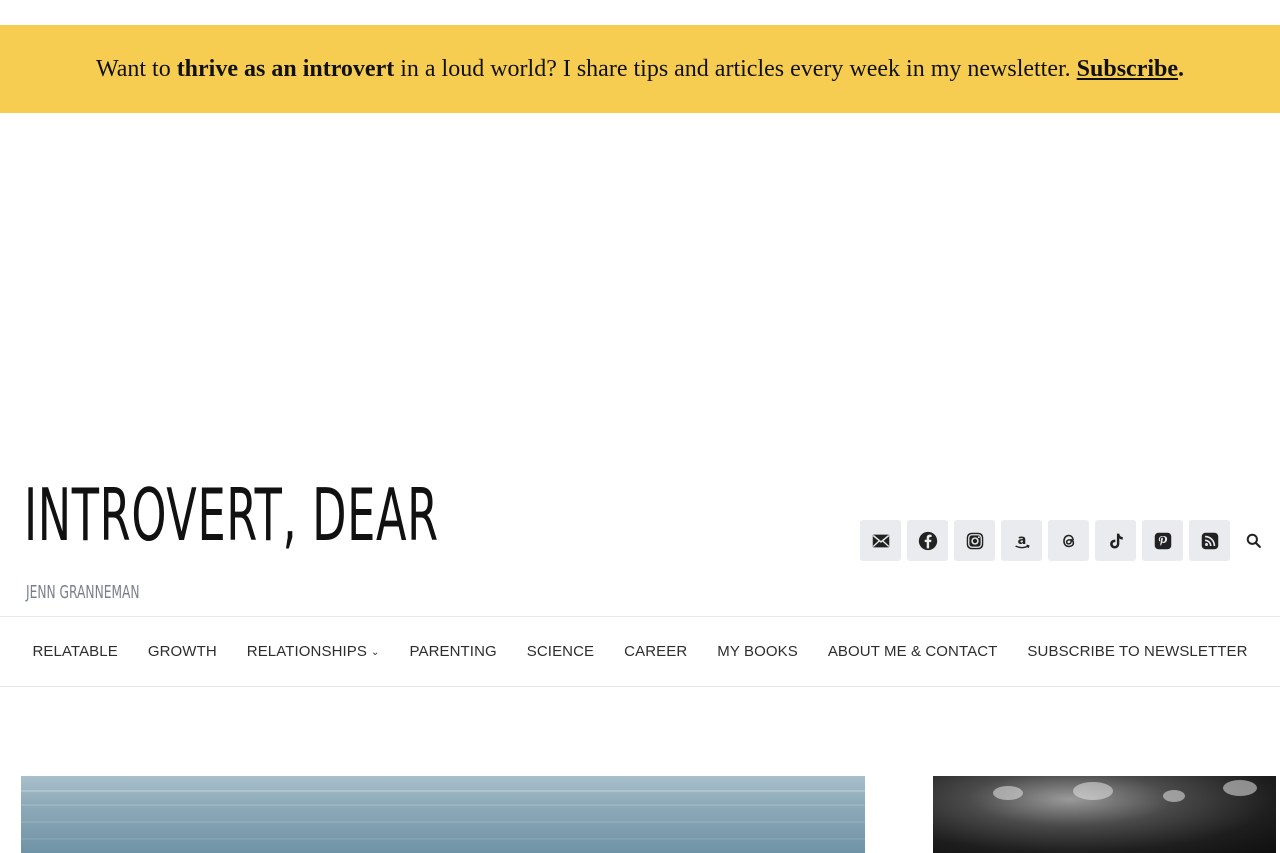 This screenshot has width=1280, height=853. I want to click on sidebar-author-image, so click(1104, 814).